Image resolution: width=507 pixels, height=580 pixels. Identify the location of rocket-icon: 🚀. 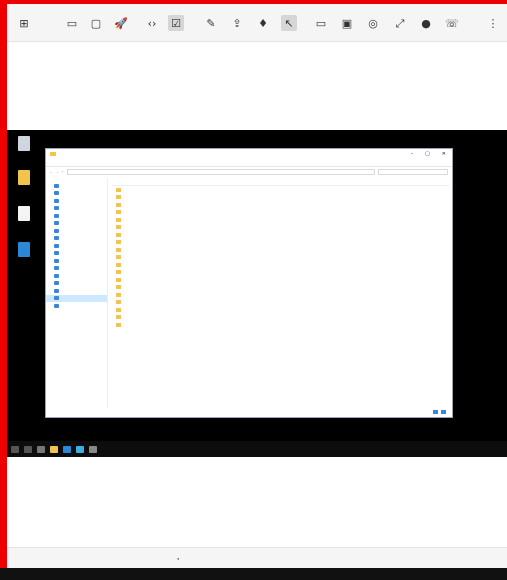
(121, 23).